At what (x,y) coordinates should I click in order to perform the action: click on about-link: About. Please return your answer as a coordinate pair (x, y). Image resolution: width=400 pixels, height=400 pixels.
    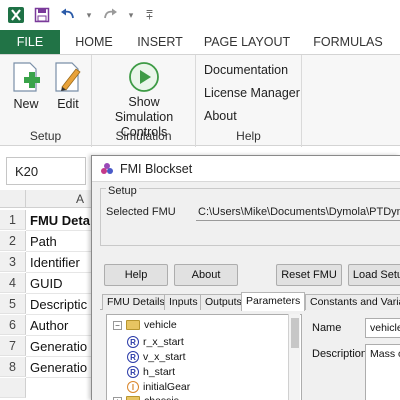
    Looking at the image, I should click on (220, 116).